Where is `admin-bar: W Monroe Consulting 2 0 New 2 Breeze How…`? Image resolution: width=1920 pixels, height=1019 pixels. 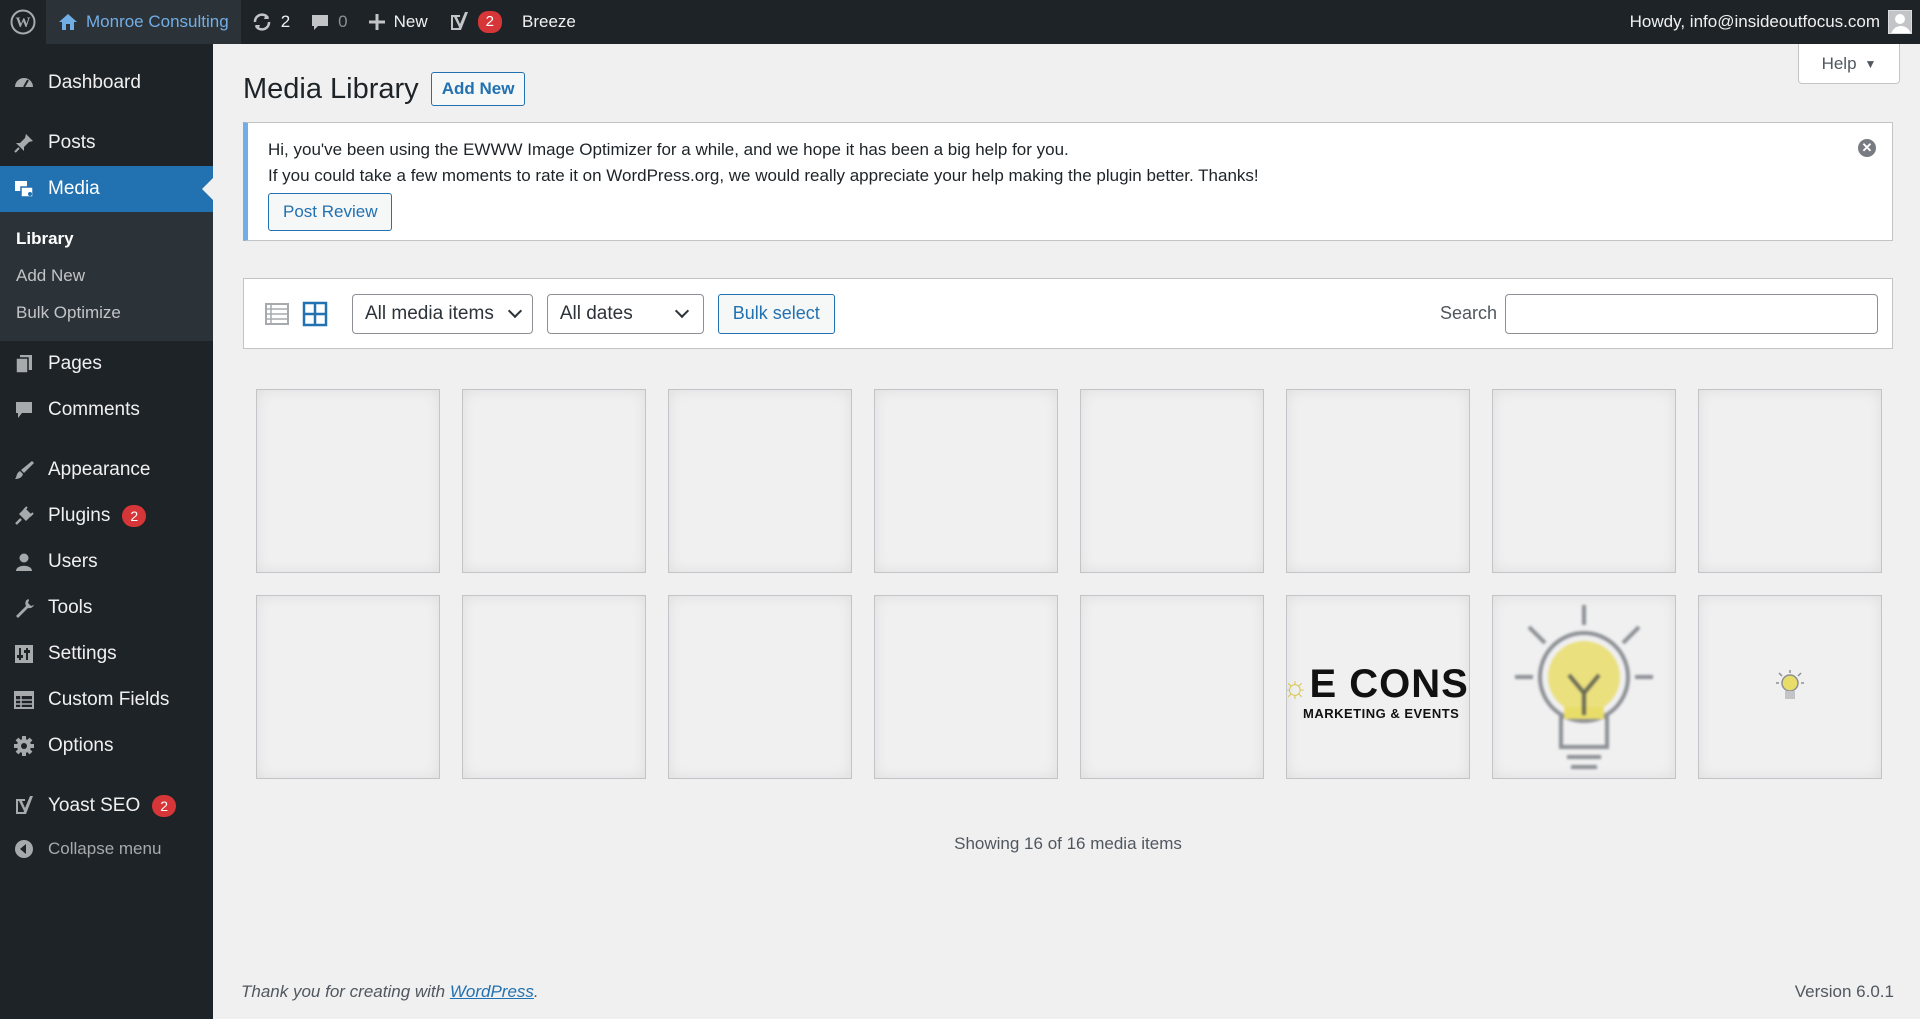
admin-bar: W Monroe Consulting 2 0 New 2 Breeze How… is located at coordinates (960, 22).